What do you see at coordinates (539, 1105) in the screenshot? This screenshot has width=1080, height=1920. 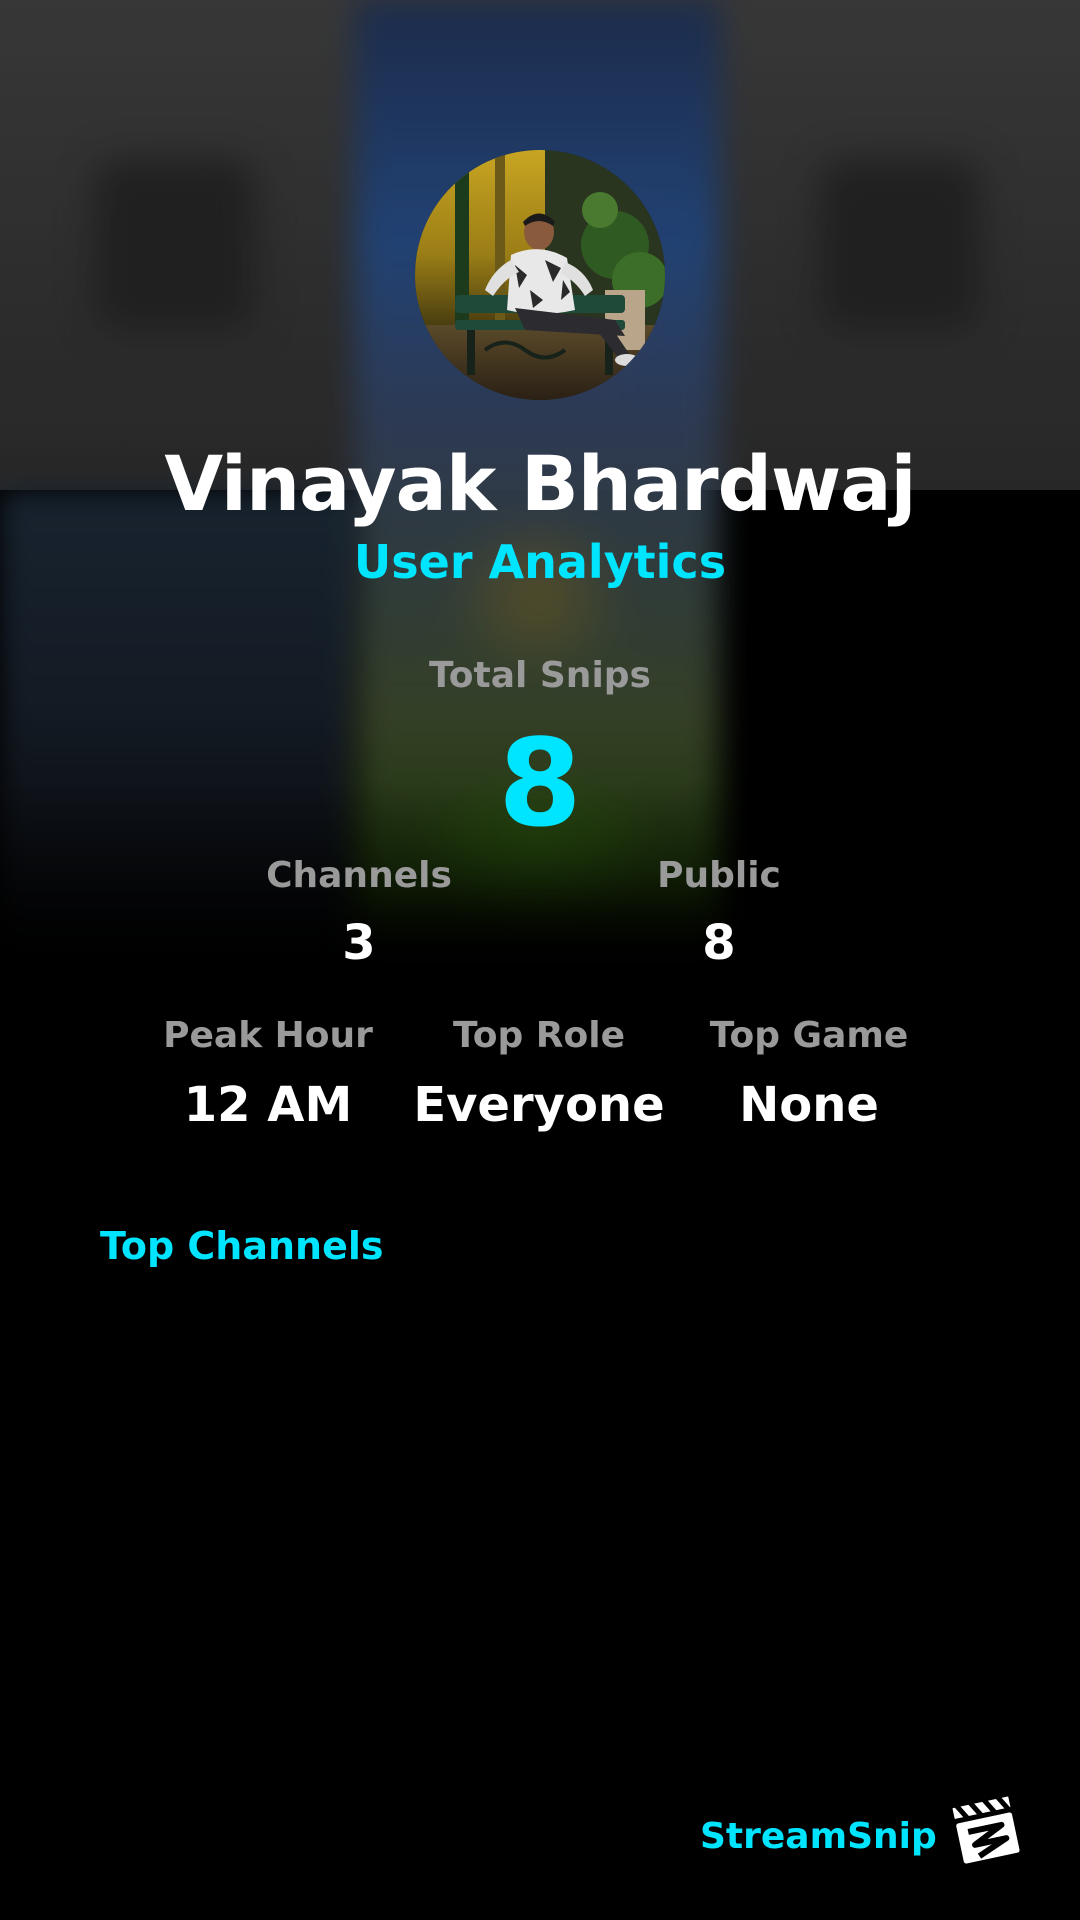 I see `top-role-value: Everyone` at bounding box center [539, 1105].